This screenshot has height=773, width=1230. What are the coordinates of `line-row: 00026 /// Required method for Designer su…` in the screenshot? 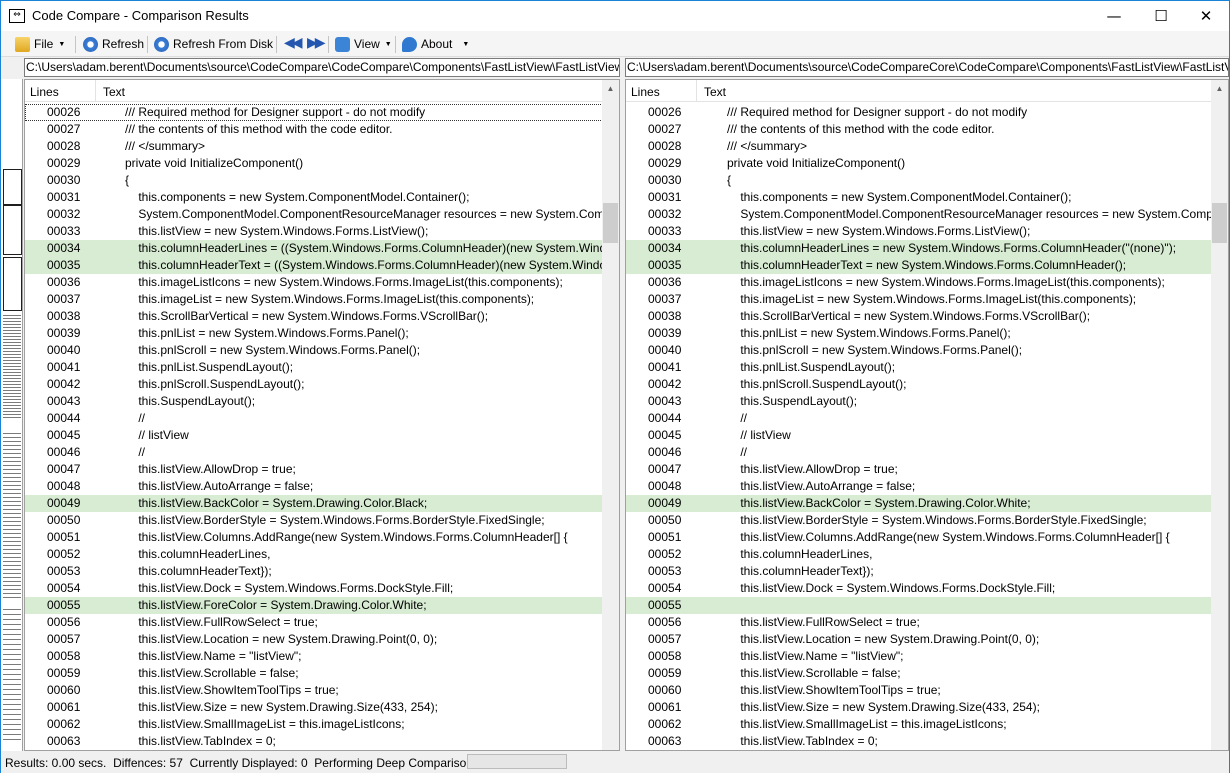 It's located at (927, 112).